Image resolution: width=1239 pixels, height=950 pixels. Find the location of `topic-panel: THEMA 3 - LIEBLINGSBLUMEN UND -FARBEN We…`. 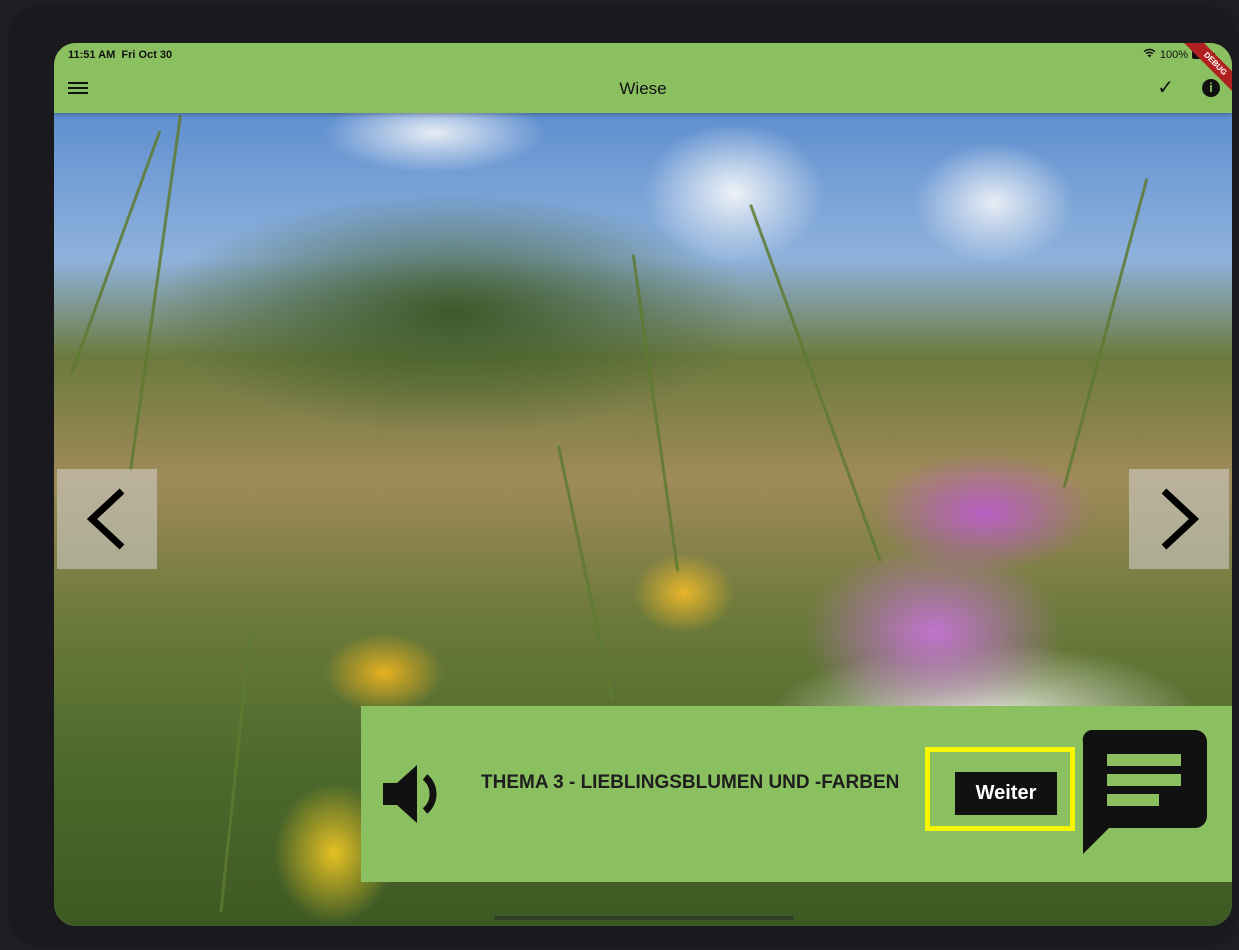

topic-panel: THEMA 3 - LIEBLINGSBLUMEN UND -FARBEN We… is located at coordinates (796, 794).